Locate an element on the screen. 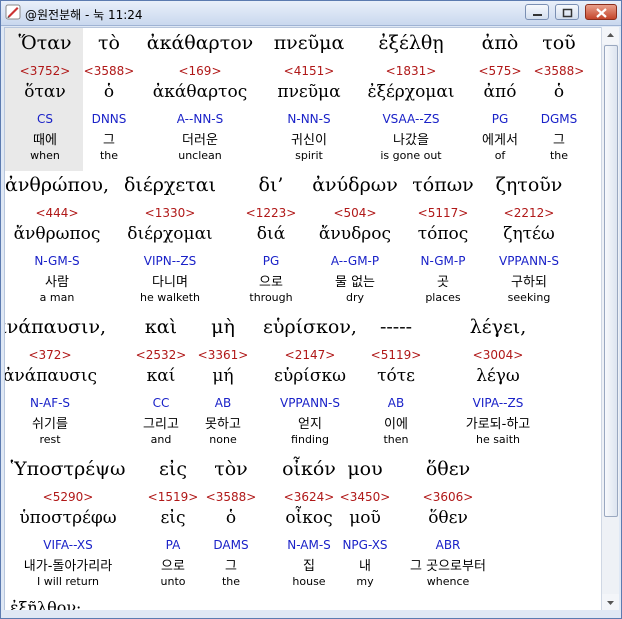 Image resolution: width=622 pixels, height=619 pixels. english-gloss: whence is located at coordinates (448, 581).